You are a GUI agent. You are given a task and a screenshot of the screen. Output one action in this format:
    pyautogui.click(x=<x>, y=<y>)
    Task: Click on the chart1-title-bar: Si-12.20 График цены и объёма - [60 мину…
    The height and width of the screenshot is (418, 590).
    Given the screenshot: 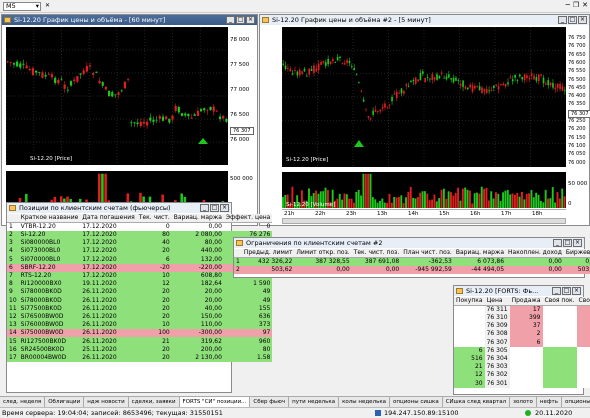 What is the action you would take?
    pyautogui.click(x=129, y=20)
    